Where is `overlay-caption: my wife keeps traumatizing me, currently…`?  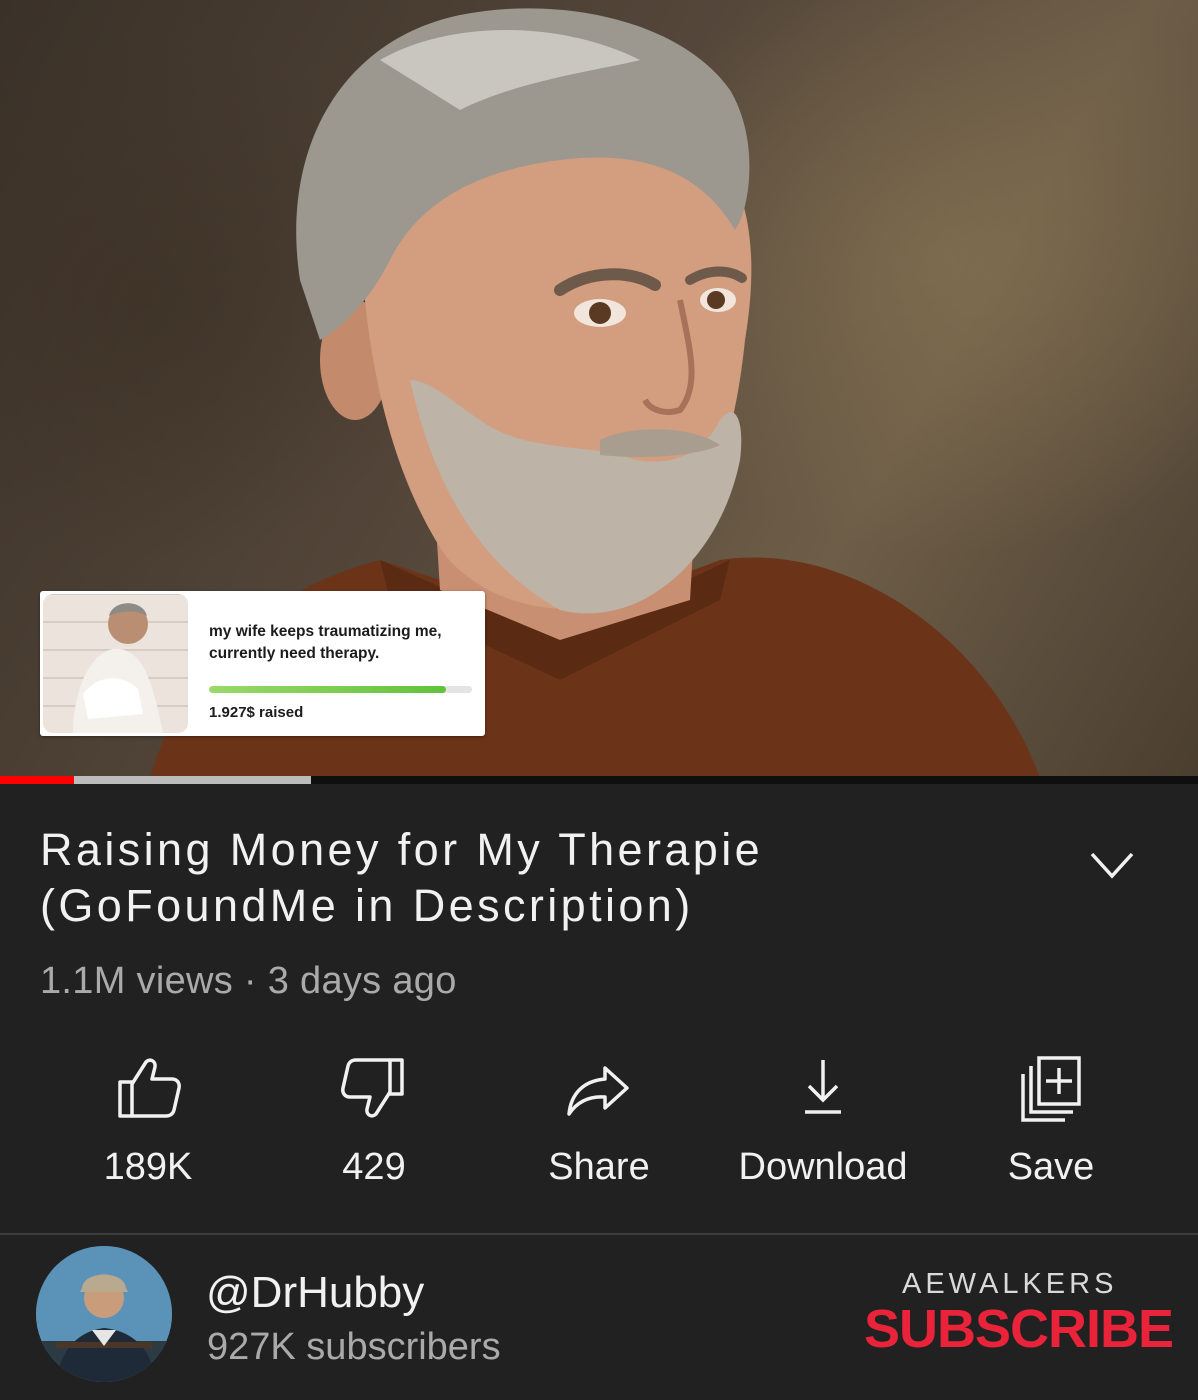 overlay-caption: my wife keeps traumatizing me, currently… is located at coordinates (325, 642).